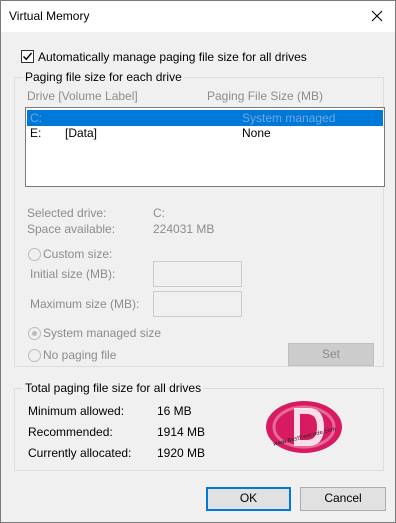 The image size is (396, 523). Describe the element at coordinates (181, 432) in the screenshot. I see `recommended-value: 1914 MB` at that location.